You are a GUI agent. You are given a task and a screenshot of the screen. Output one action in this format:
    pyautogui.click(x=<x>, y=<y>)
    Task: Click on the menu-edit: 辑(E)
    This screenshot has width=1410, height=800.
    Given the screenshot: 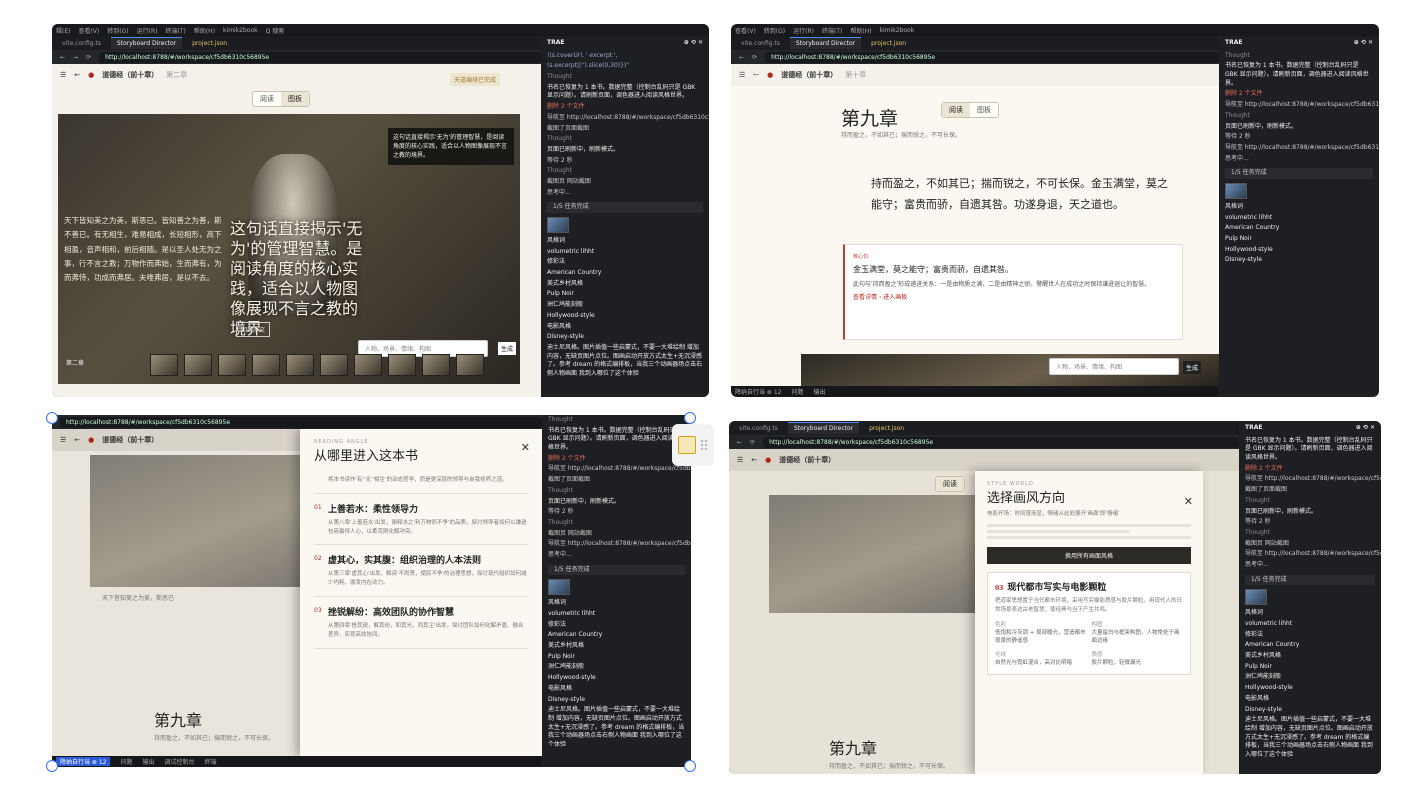 What is the action you would take?
    pyautogui.click(x=63, y=30)
    